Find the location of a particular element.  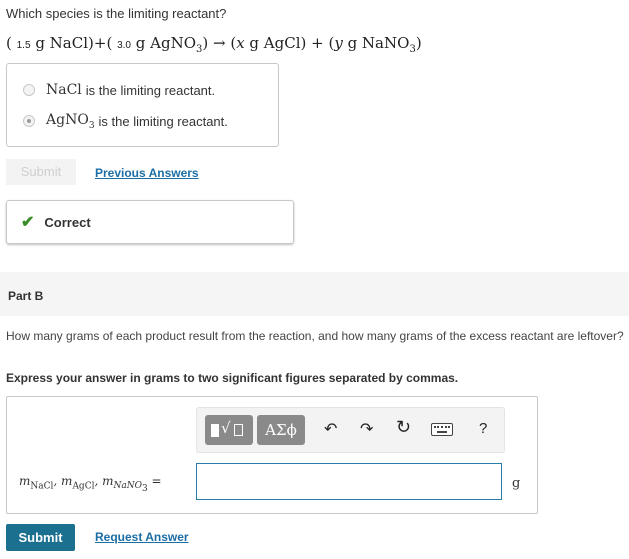

eq-arrow: ) → ( is located at coordinates (219, 43).